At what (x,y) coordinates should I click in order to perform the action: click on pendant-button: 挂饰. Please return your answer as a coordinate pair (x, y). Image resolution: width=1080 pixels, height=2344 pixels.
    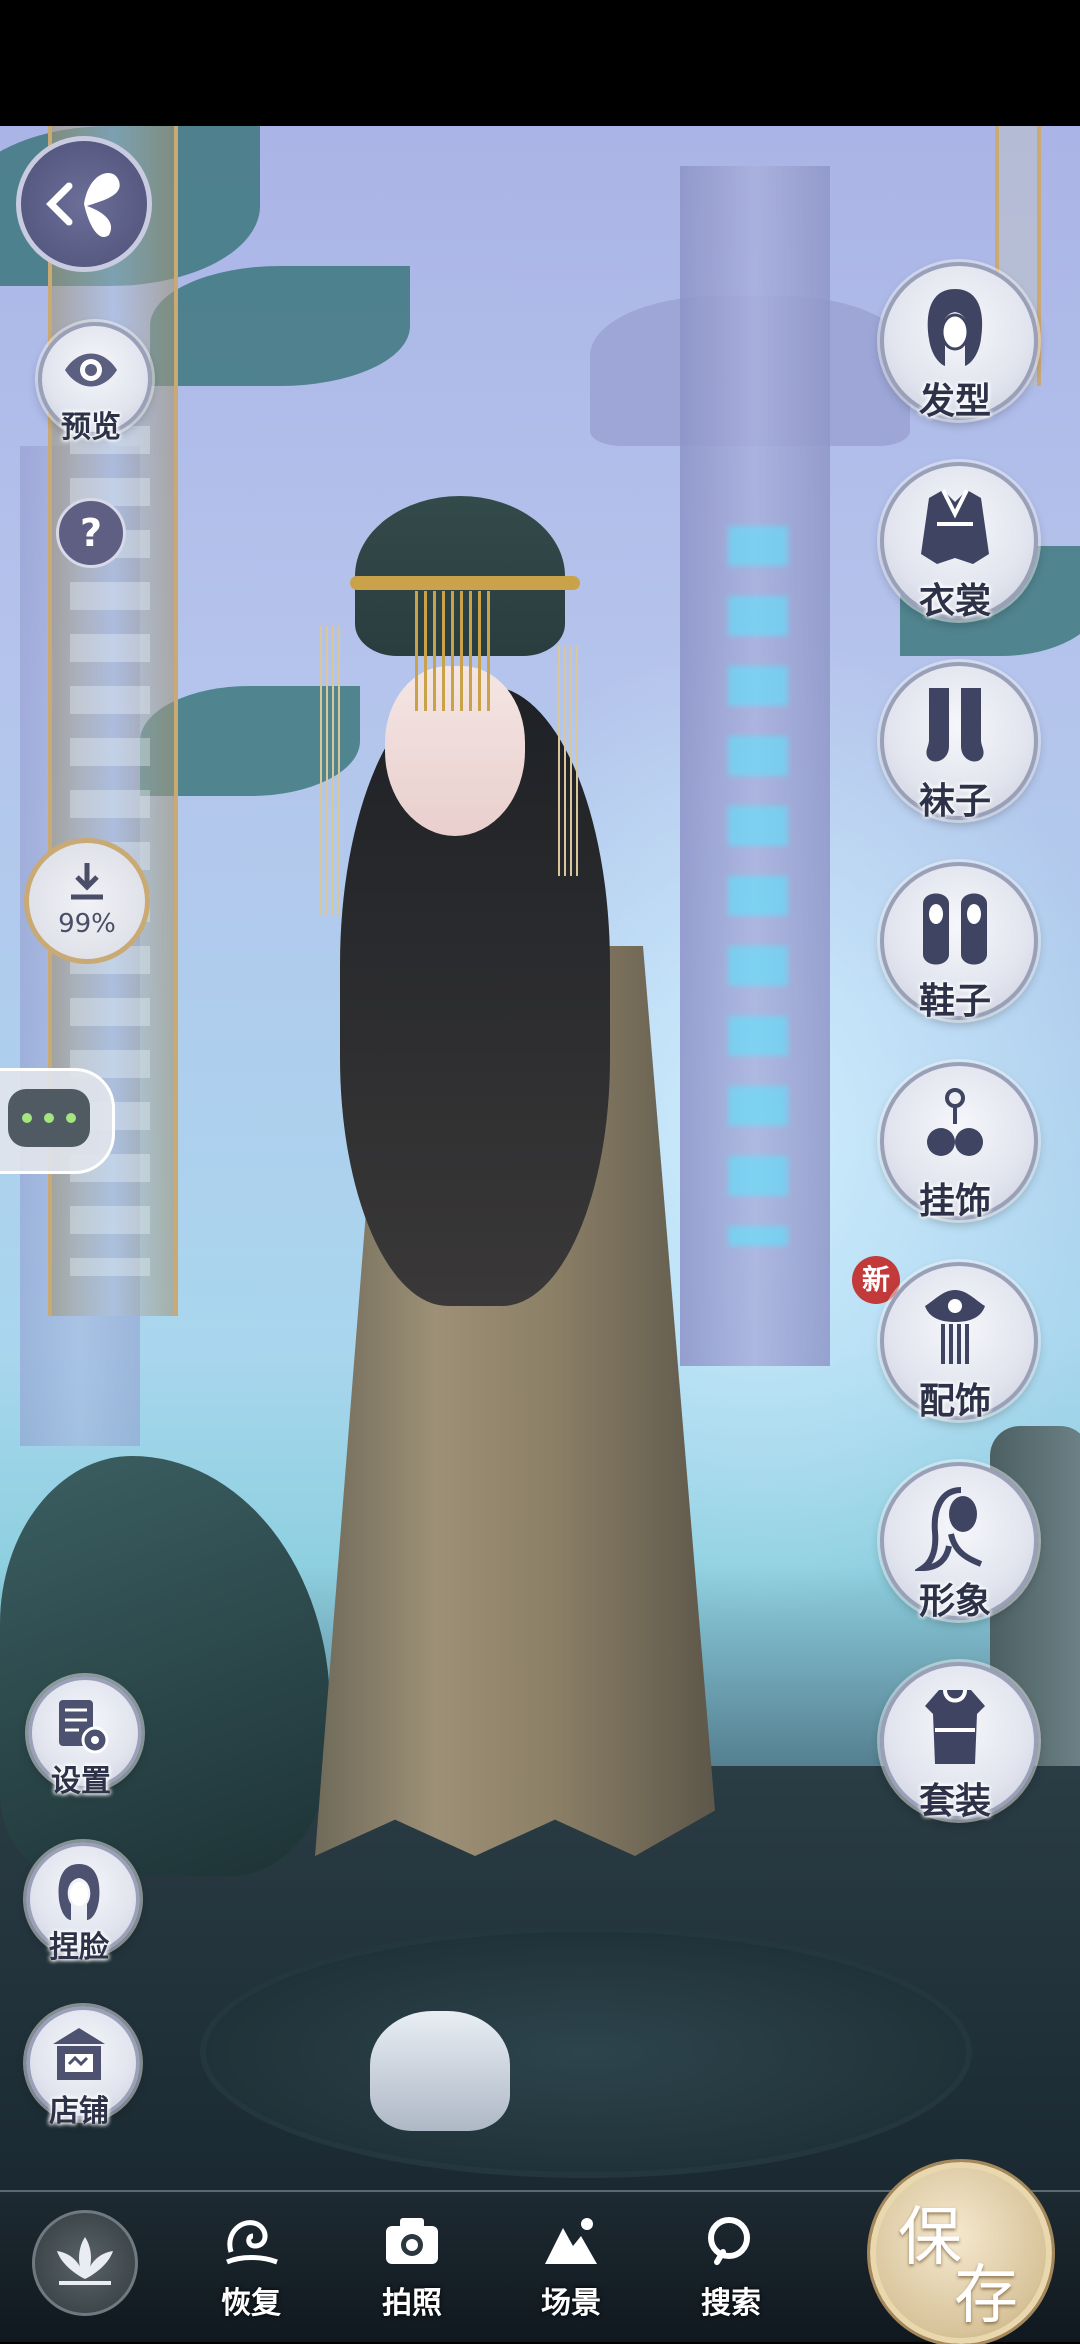
    Looking at the image, I should click on (959, 1142).